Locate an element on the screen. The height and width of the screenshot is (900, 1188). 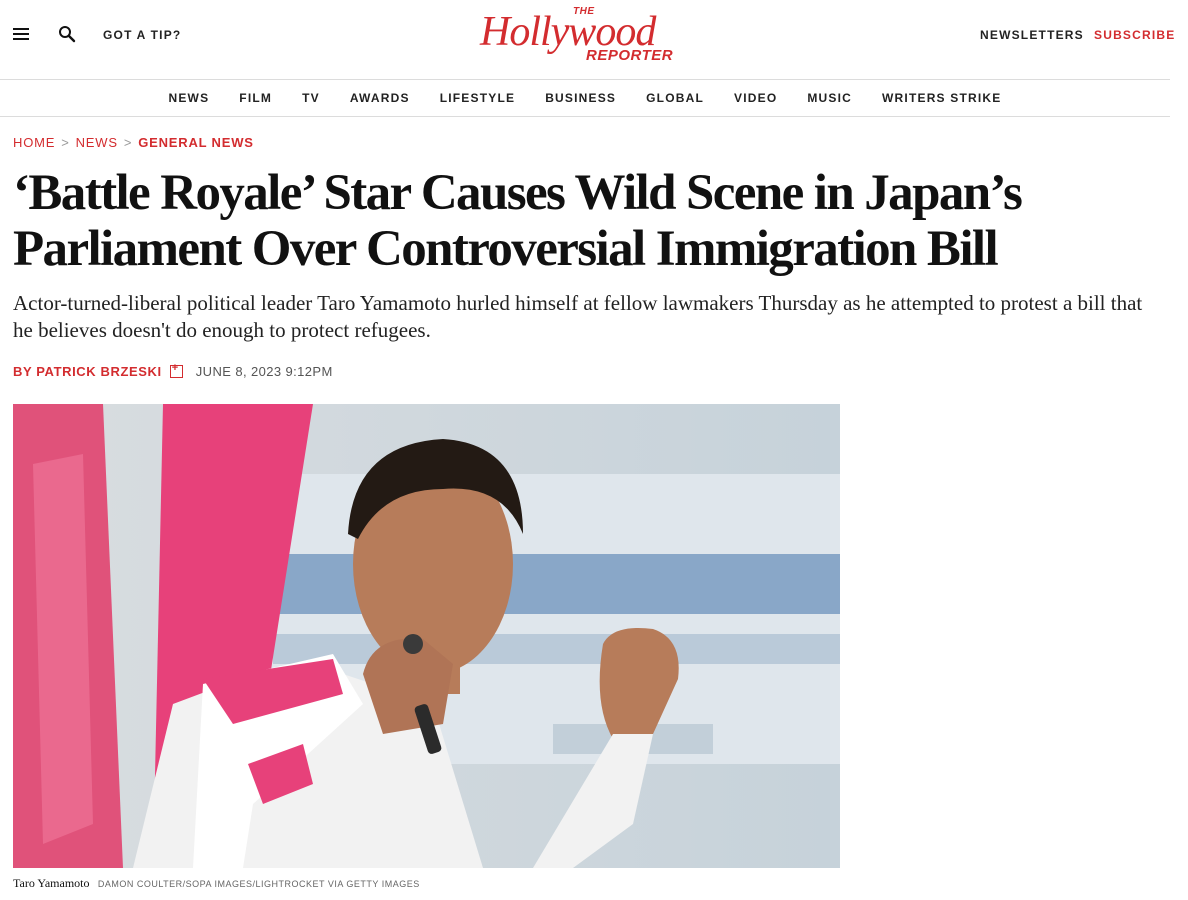
newsletters-link: NEWSLETTERS is located at coordinates (1032, 35).